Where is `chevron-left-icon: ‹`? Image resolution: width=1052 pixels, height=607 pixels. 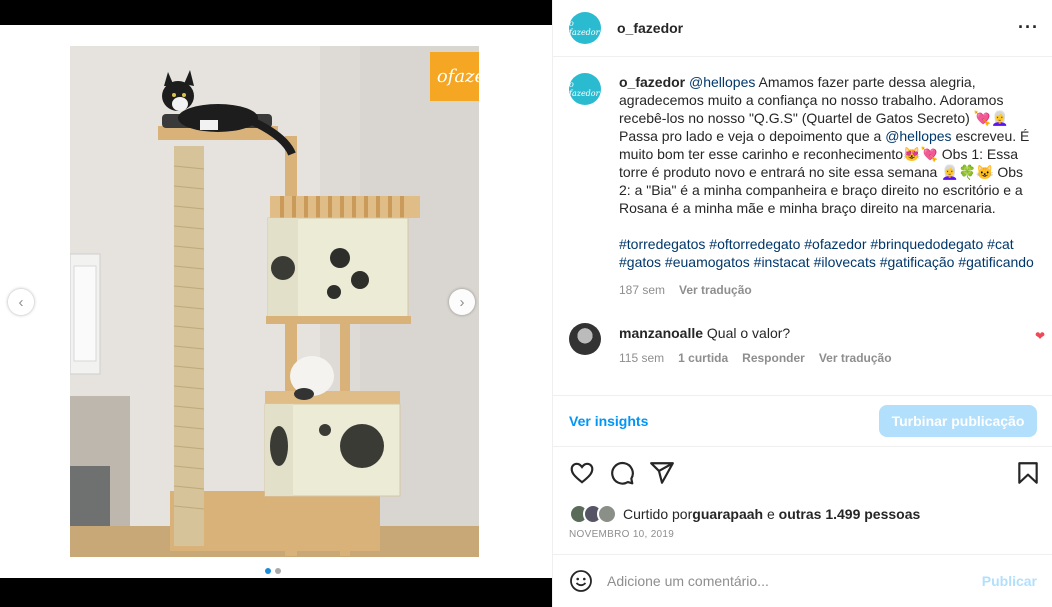 chevron-left-icon: ‹ is located at coordinates (21, 302).